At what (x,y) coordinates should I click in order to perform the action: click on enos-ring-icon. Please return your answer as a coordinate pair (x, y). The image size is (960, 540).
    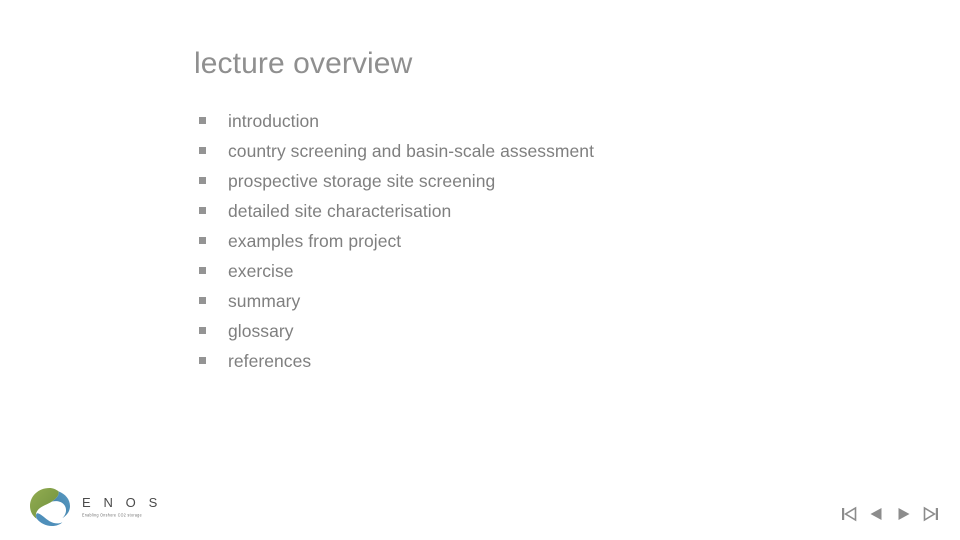
    Looking at the image, I should click on (50, 507).